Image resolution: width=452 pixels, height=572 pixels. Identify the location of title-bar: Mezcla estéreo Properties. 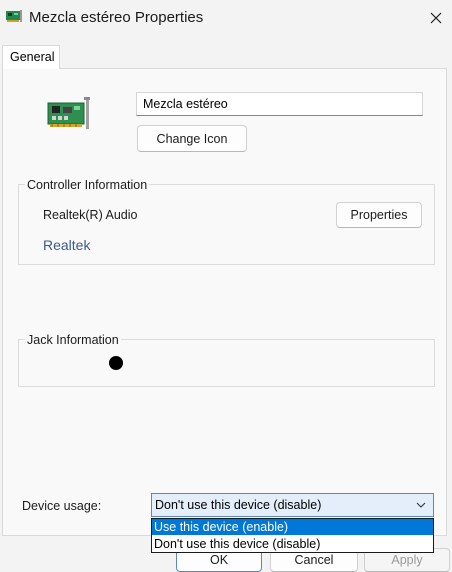
(226, 19).